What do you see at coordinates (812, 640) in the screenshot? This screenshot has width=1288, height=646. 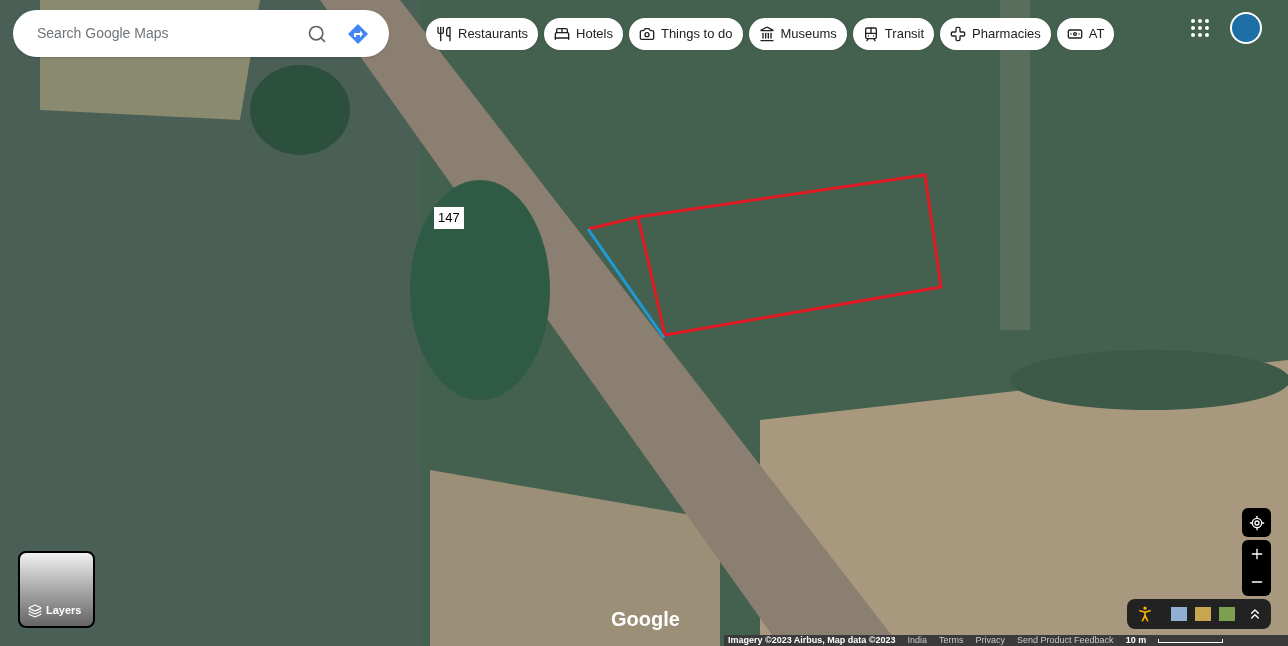 I see `attribution-text: Imagery ©2023 Airbus, Map data ©2023` at bounding box center [812, 640].